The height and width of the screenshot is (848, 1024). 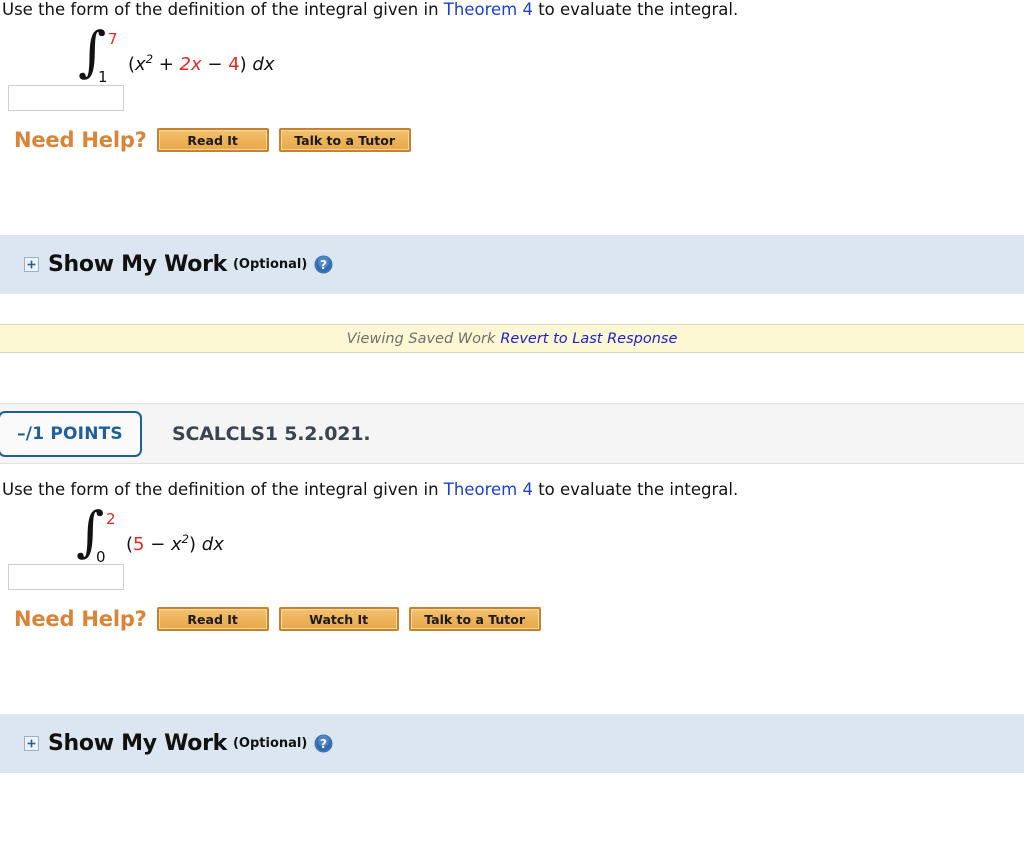 What do you see at coordinates (512, 433) in the screenshot?
I see `question-2-header: –/1 POINTS SCALCLS1 5.2.021.` at bounding box center [512, 433].